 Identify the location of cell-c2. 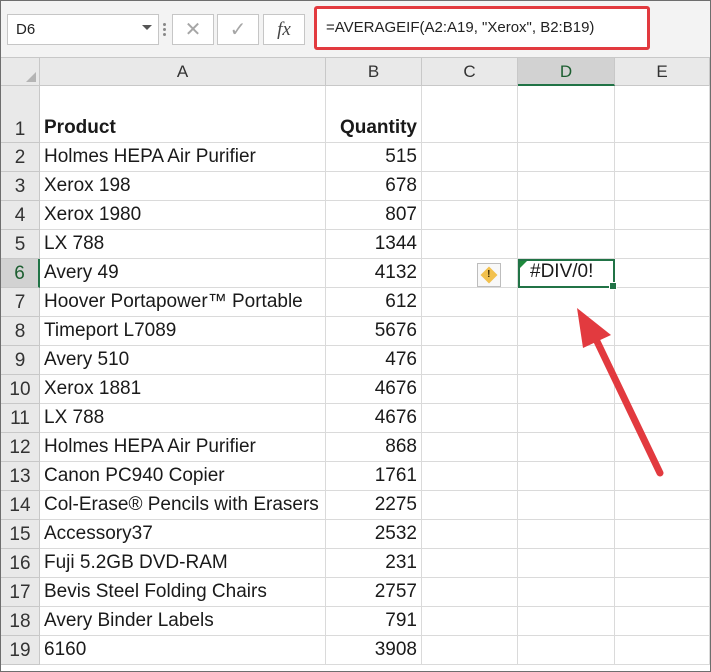
(470, 157).